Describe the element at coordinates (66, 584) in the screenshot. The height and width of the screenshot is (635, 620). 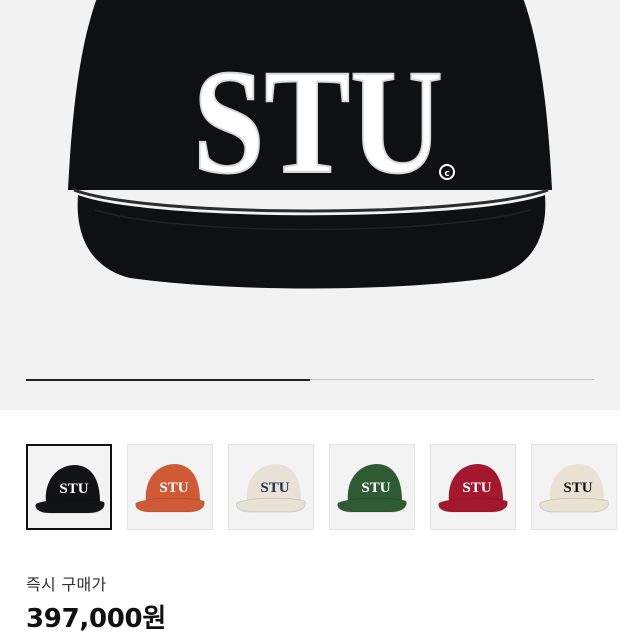
I see `instant-buy-price-label: 즉시 구매가` at that location.